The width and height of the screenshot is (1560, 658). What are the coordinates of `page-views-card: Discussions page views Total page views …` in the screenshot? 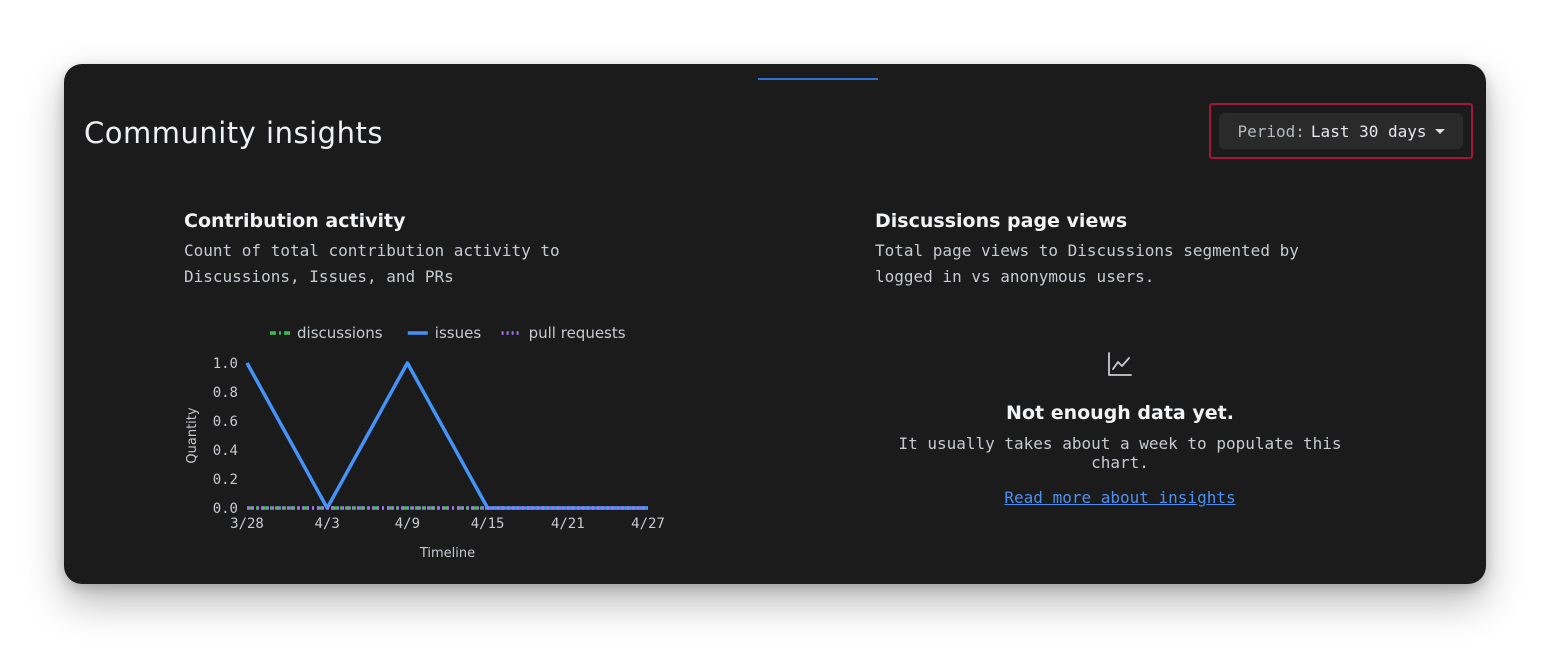 It's located at (1135, 250).